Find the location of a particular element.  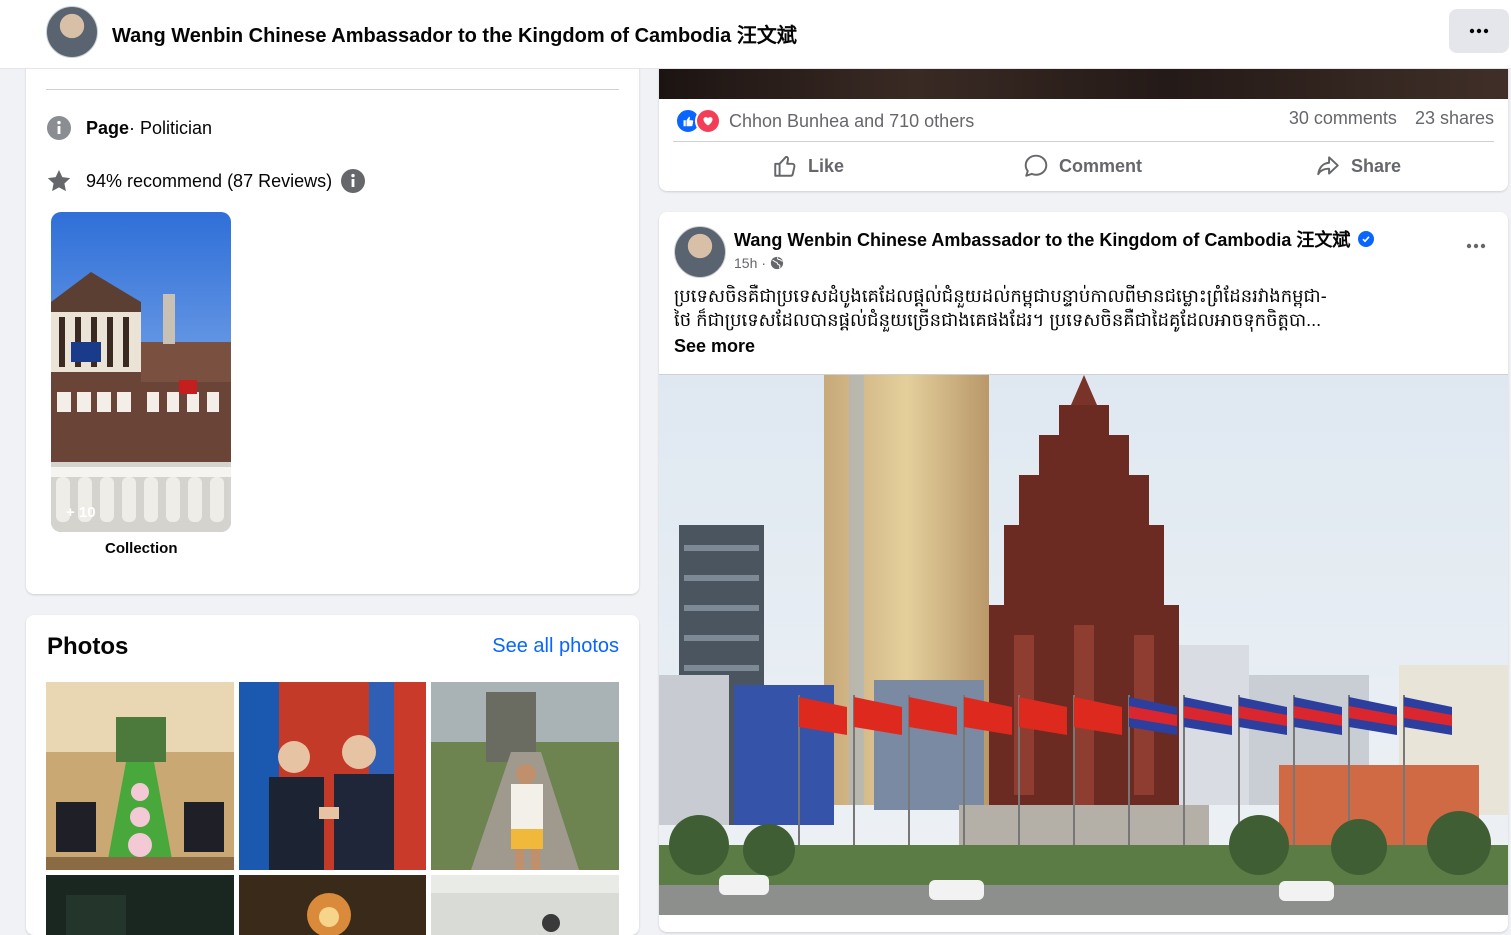

reaction-summary: Chhon Bunhea and 710 others is located at coordinates (824, 121).